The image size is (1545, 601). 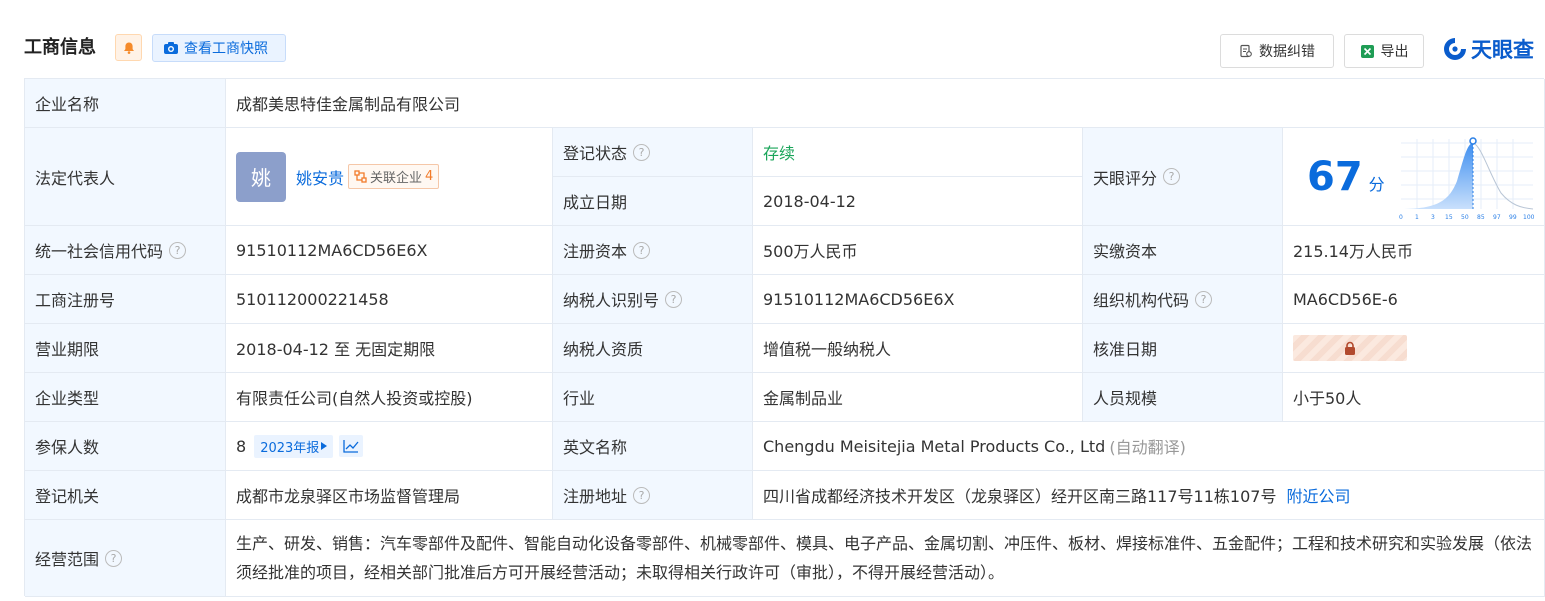 I want to click on value-text: 增值税一般纳税人, so click(x=827, y=349).